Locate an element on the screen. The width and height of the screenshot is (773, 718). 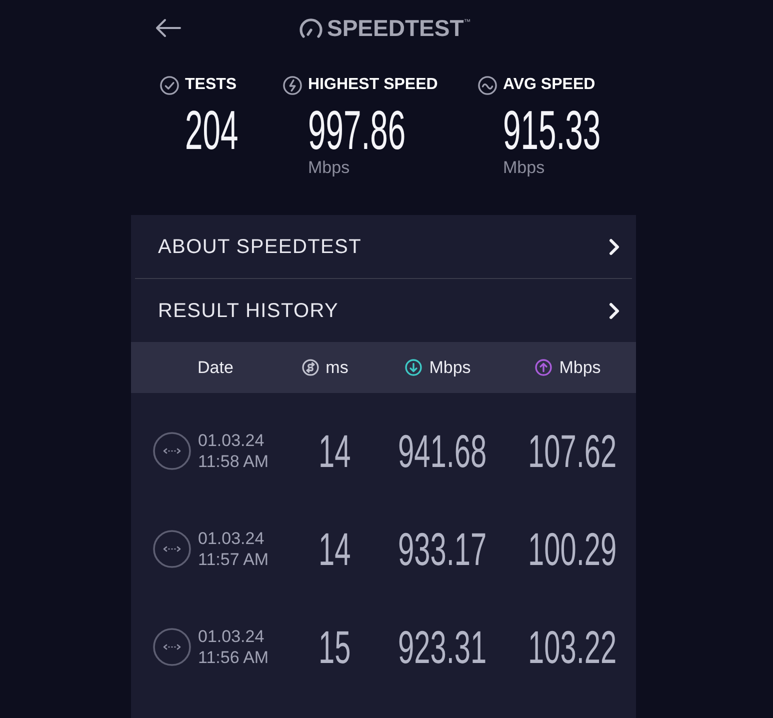
stat-value: 997.86 is located at coordinates (357, 130).